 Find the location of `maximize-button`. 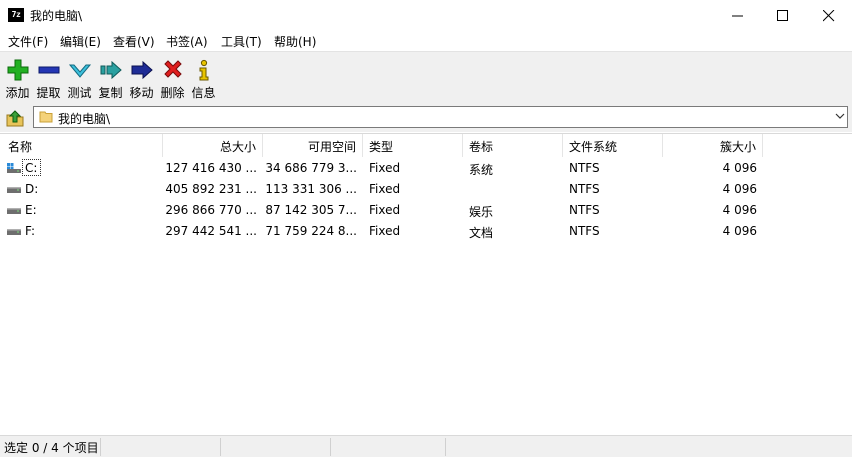

maximize-button is located at coordinates (783, 15).